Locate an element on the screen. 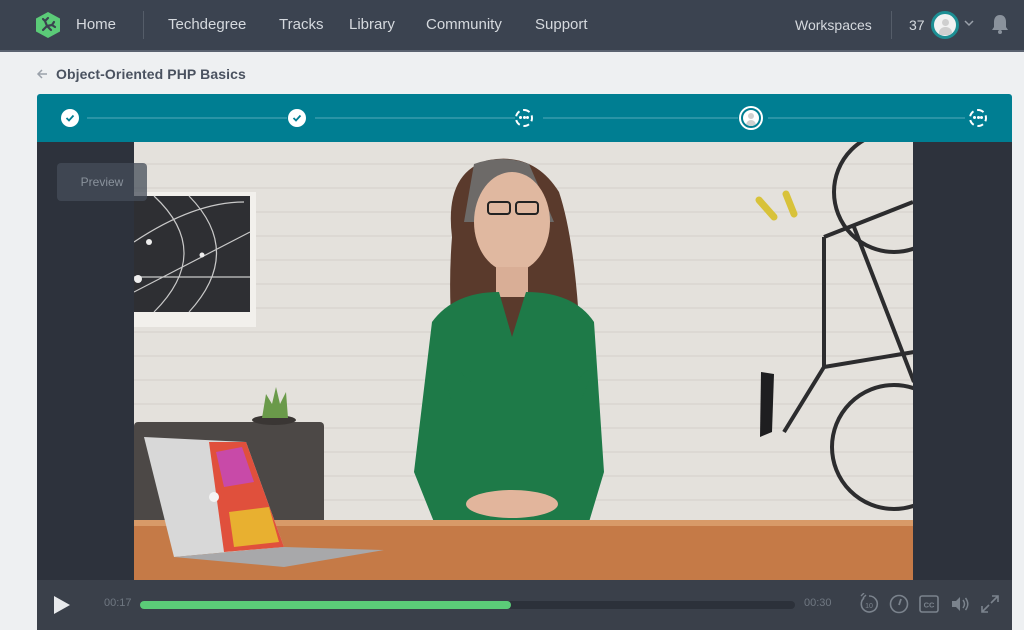  avatar-head is located at coordinates (945, 22).